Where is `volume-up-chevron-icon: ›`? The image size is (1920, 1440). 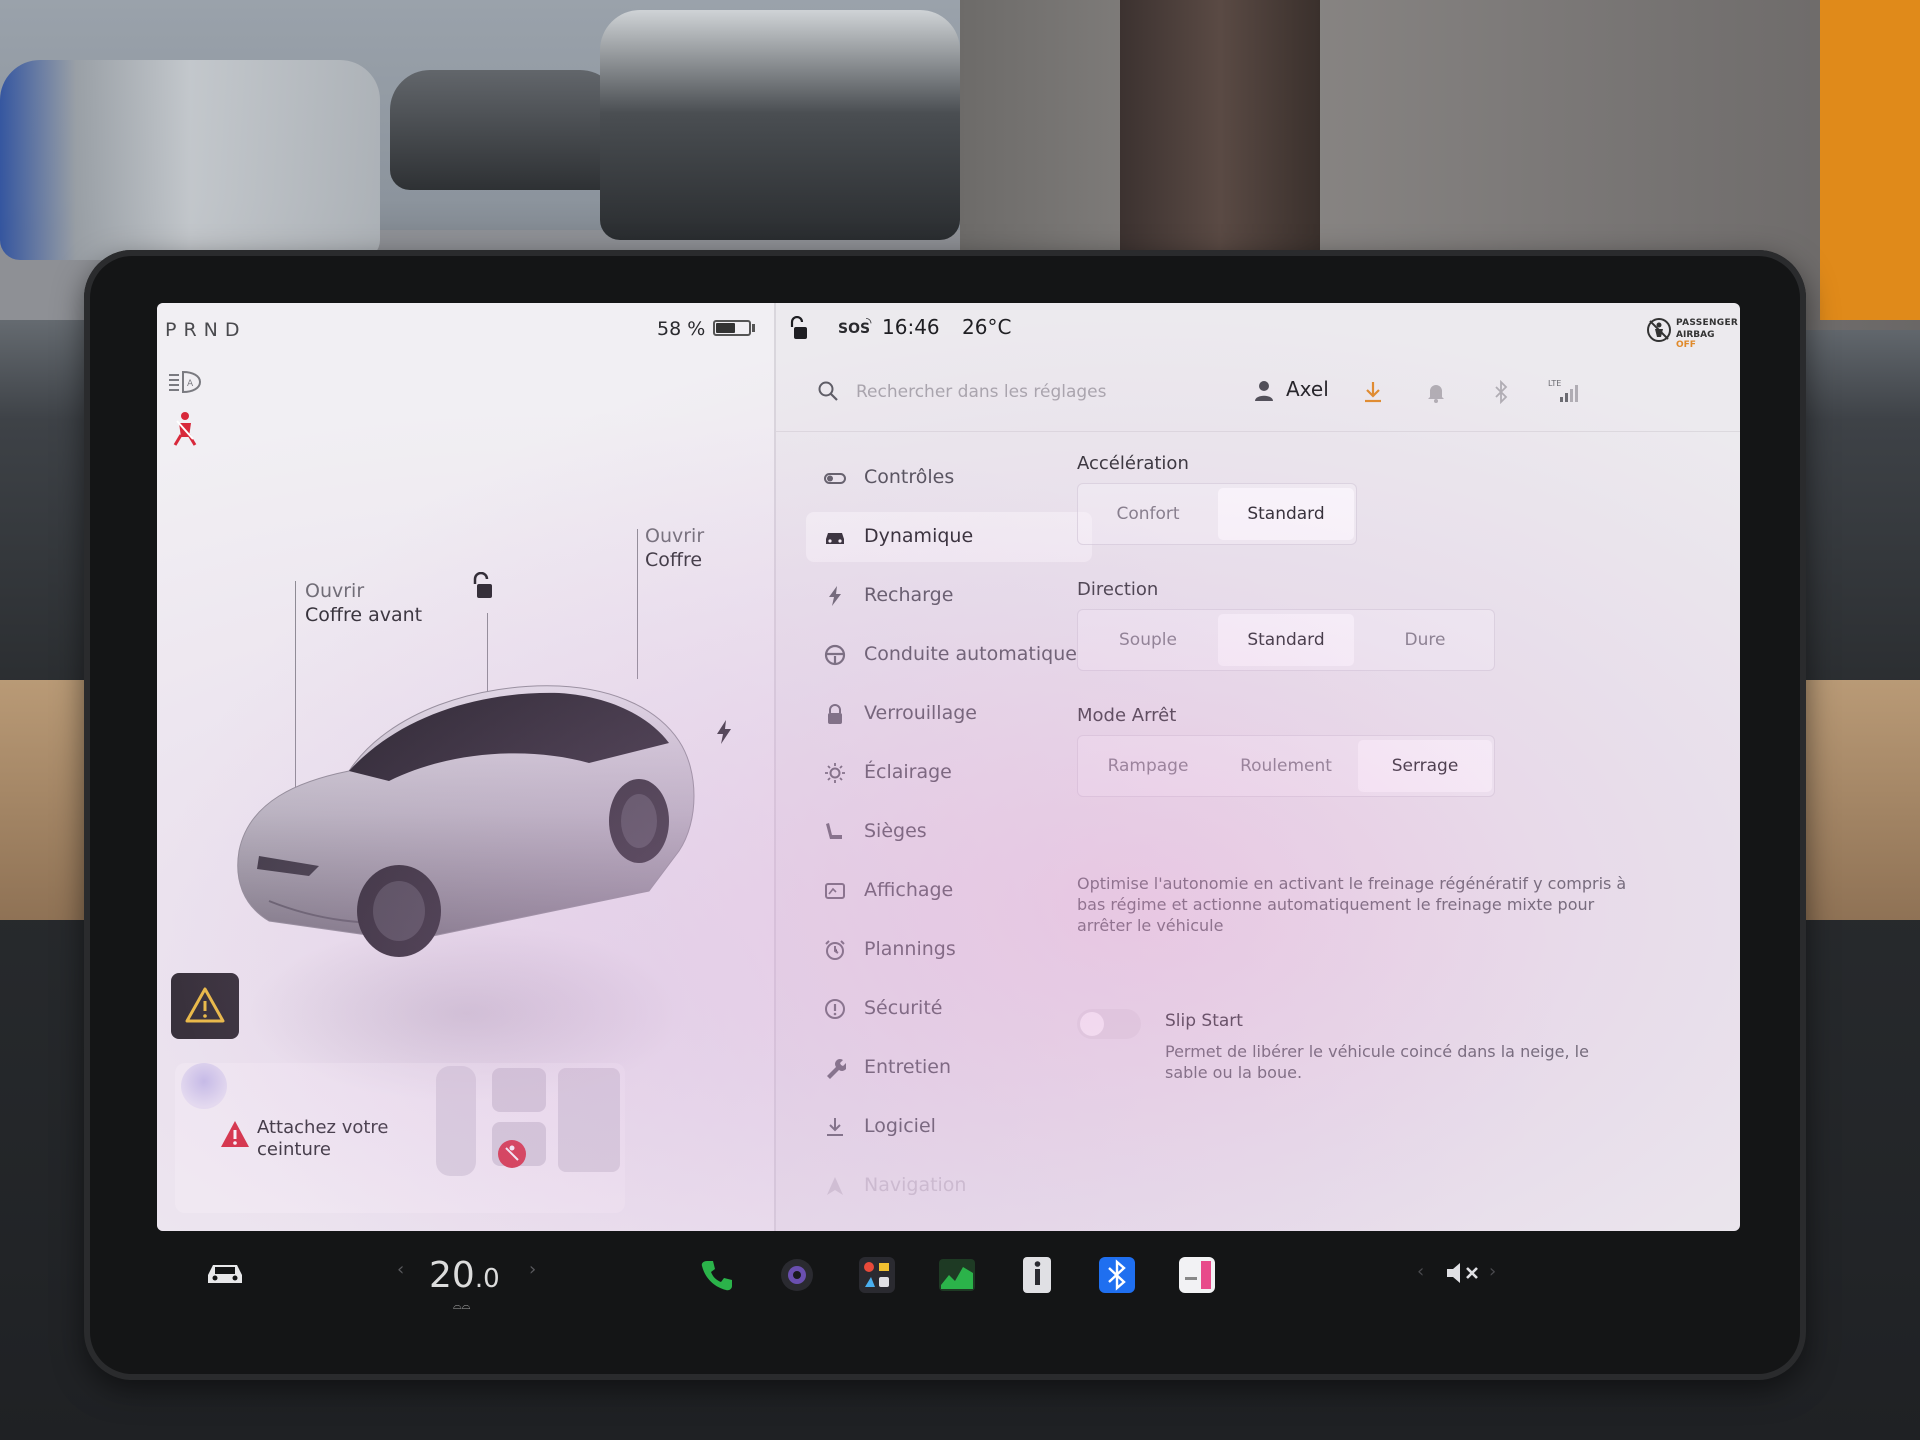
volume-up-chevron-icon: › is located at coordinates (1492, 1271).